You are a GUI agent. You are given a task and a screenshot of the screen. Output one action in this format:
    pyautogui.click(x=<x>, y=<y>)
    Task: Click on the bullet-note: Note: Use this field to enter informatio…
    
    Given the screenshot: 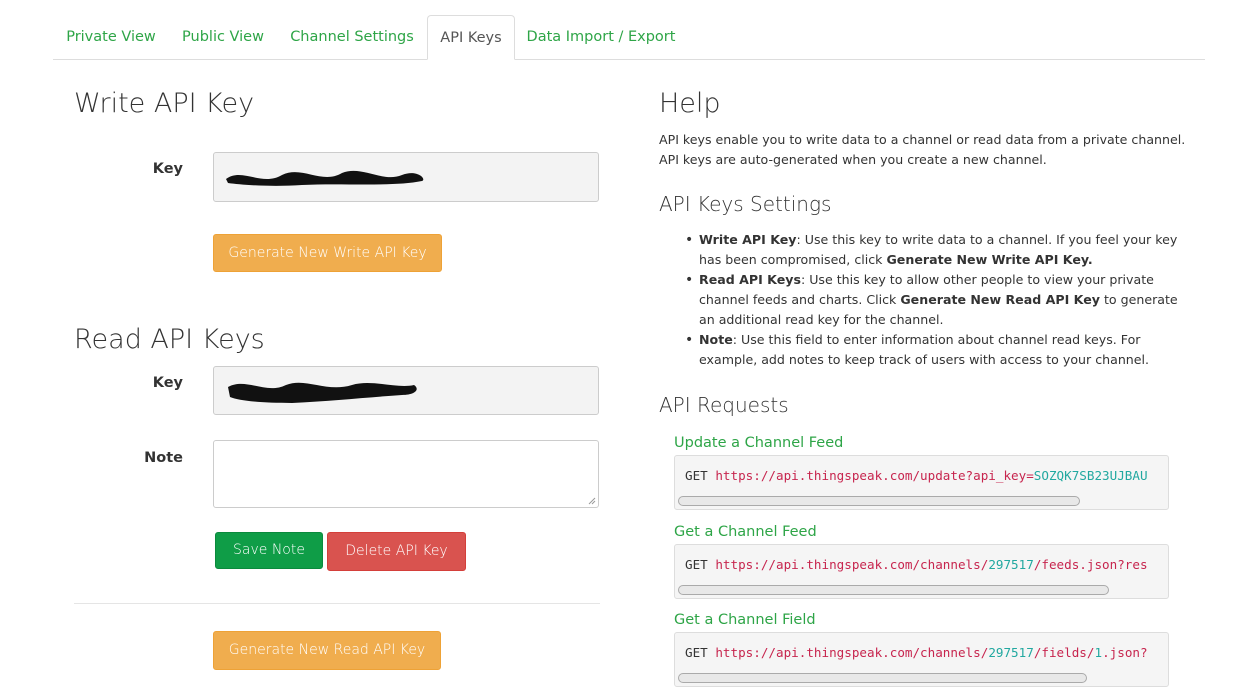 What is the action you would take?
    pyautogui.click(x=938, y=350)
    